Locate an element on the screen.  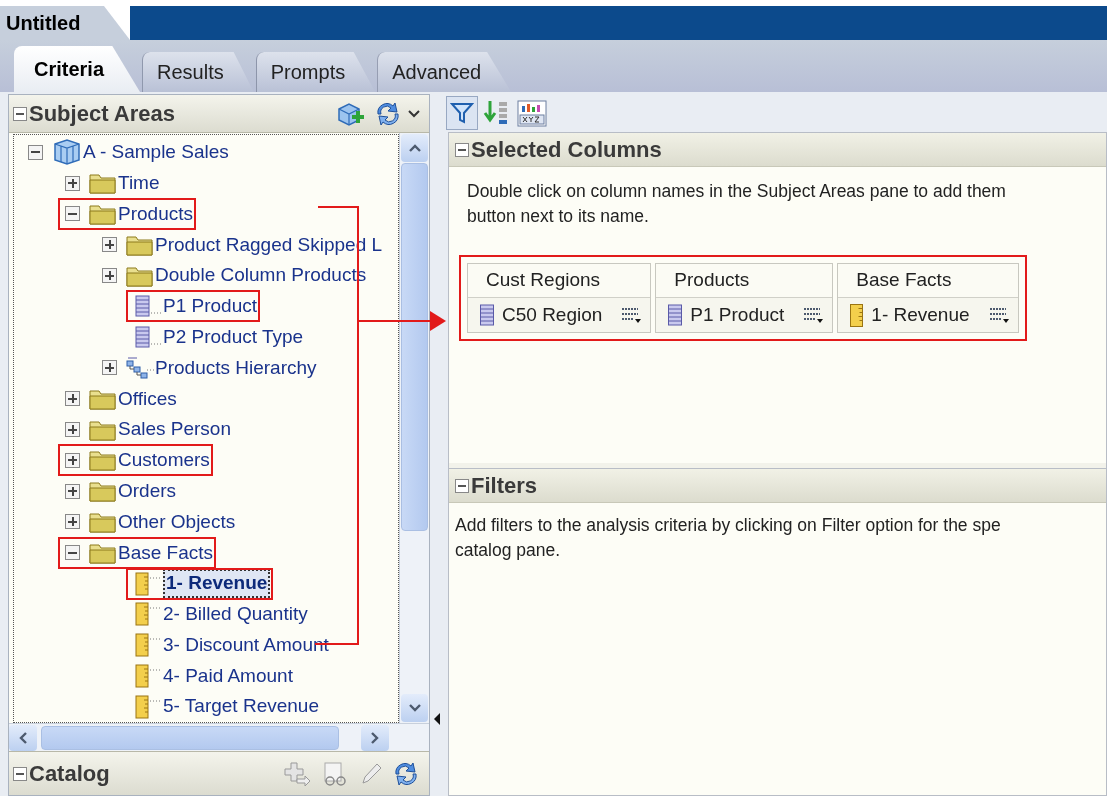
filter-icon is located at coordinates (462, 113).